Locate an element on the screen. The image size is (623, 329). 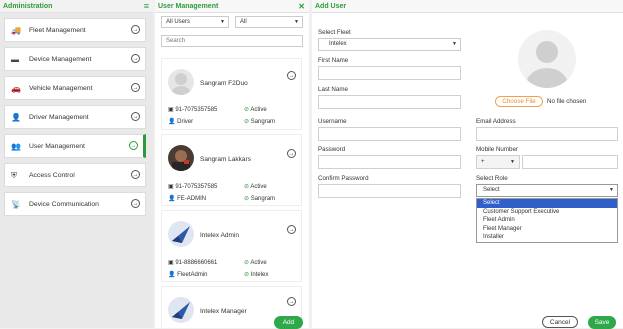
username-label: Username is located at coordinates (332, 121).